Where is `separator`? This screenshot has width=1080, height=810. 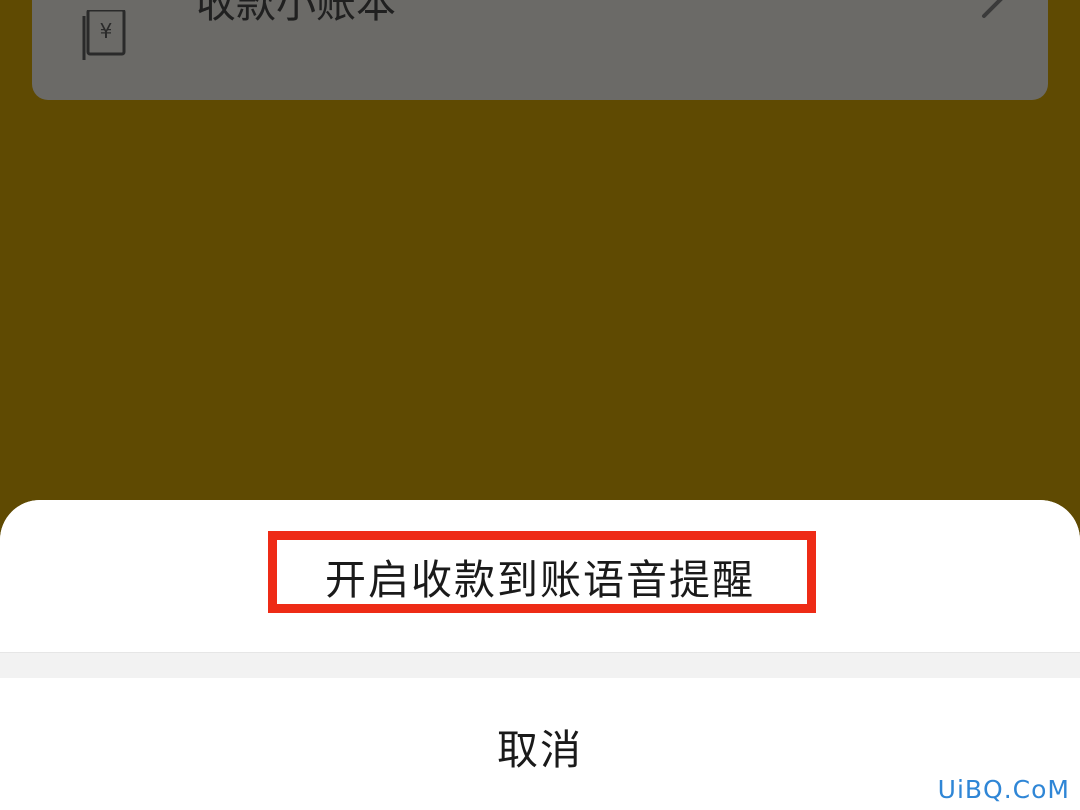 separator is located at coordinates (540, 665).